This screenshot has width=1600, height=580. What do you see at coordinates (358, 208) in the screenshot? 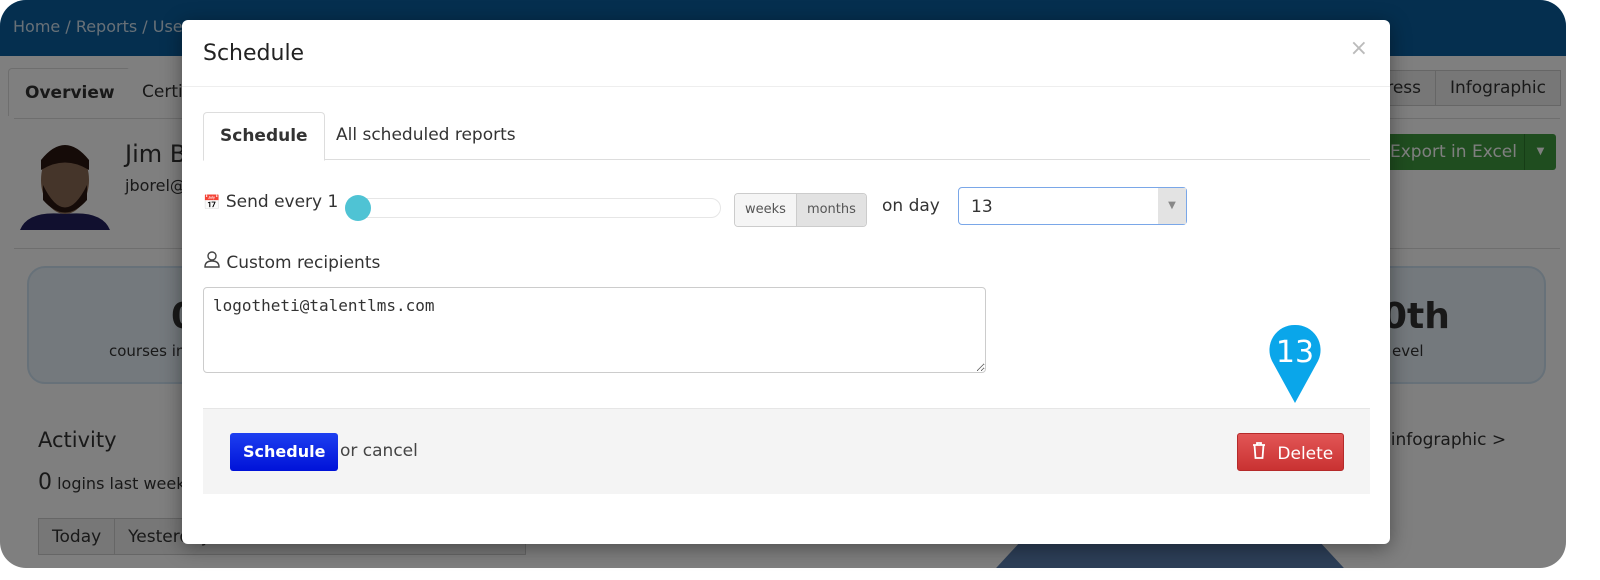
I see `slider-handle` at bounding box center [358, 208].